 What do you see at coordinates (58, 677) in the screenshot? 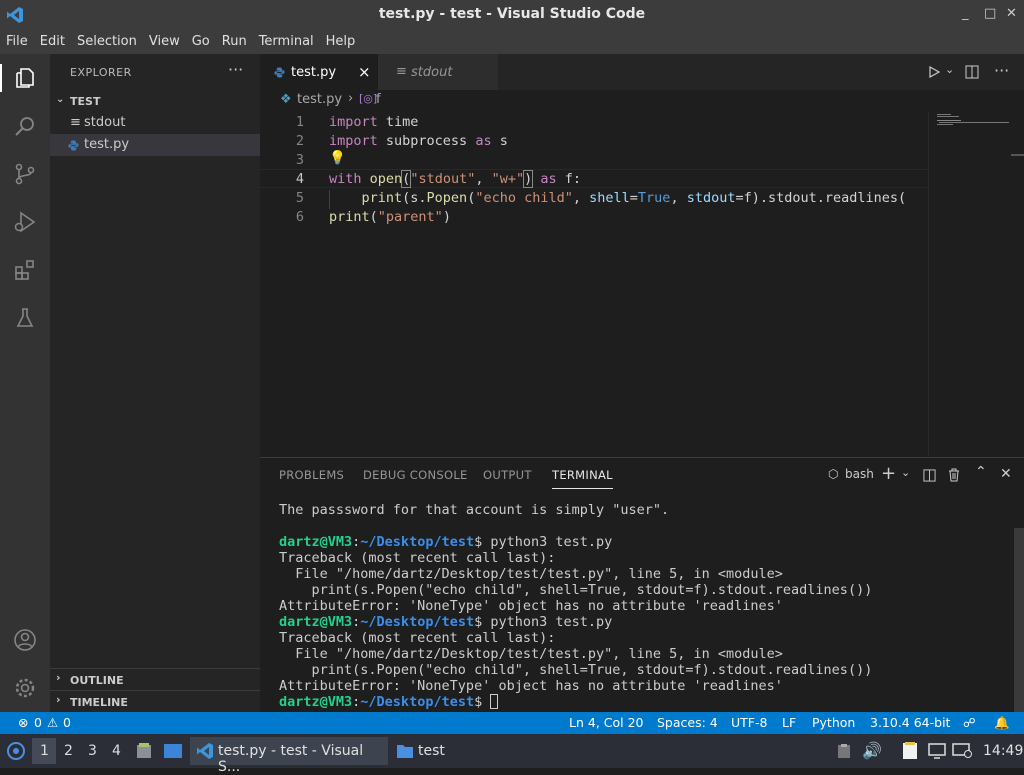
I see `chevron-right-icon: ›` at bounding box center [58, 677].